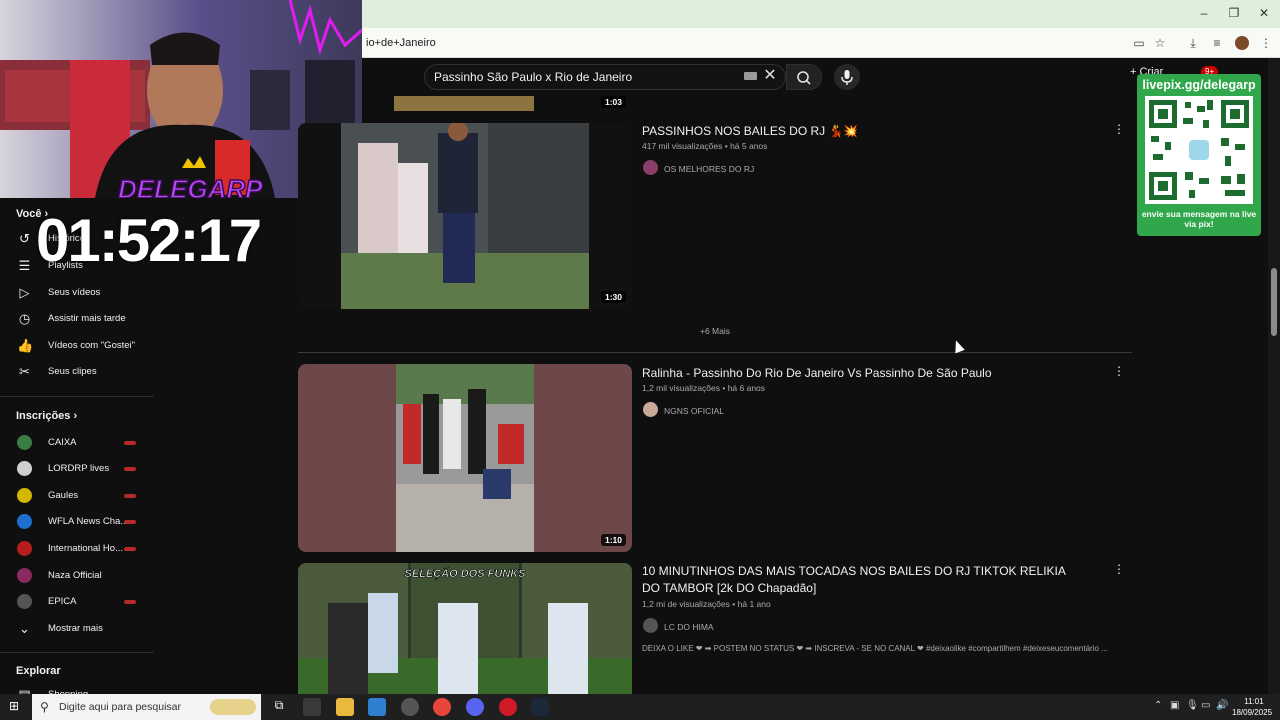 This screenshot has width=1280, height=720. I want to click on restore-button: ❐, so click(1234, 13).